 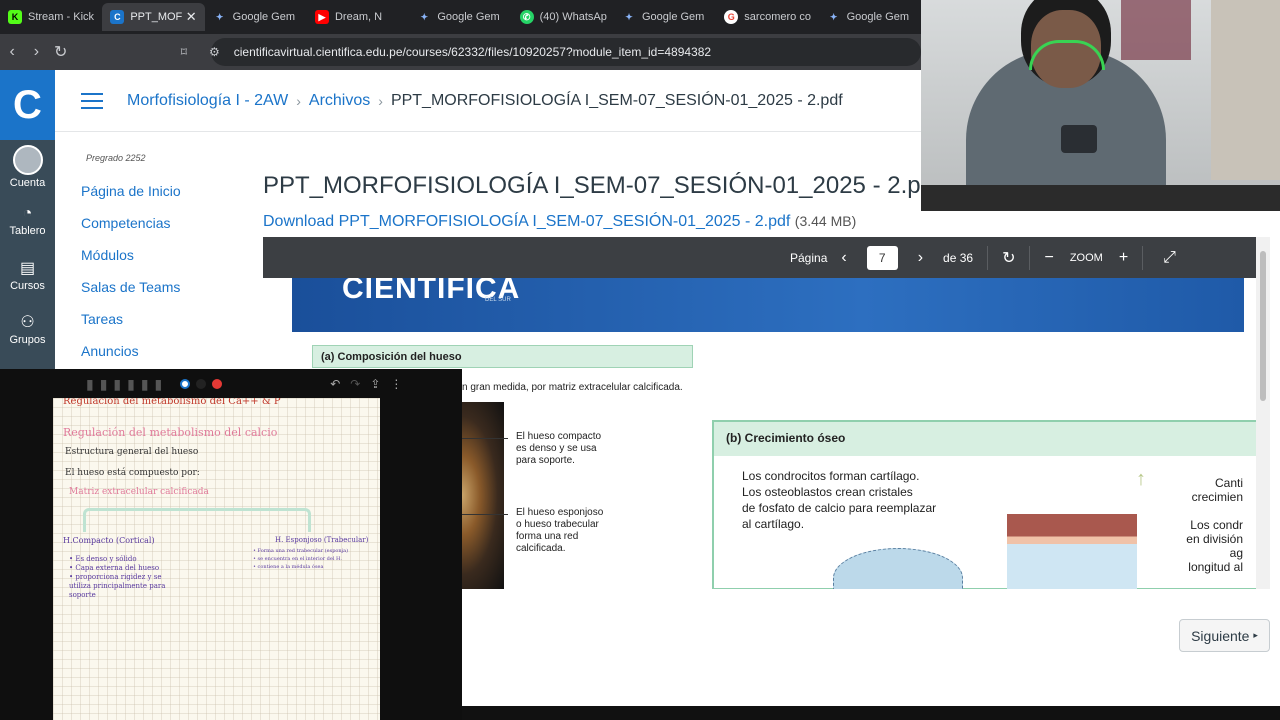 I want to click on back-icon: ‹, so click(x=12, y=52).